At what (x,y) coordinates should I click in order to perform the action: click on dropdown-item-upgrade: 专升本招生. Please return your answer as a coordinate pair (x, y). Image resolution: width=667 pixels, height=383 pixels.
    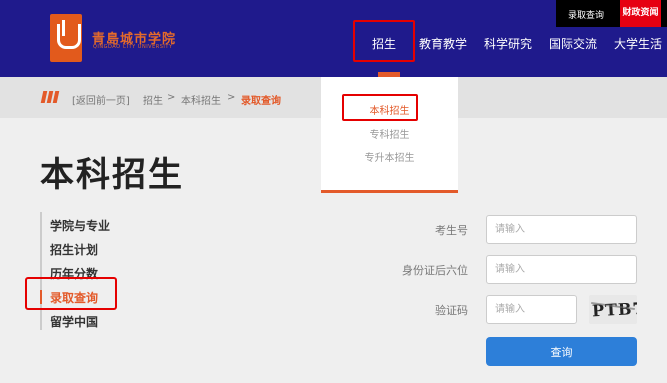
    Looking at the image, I should click on (389, 156).